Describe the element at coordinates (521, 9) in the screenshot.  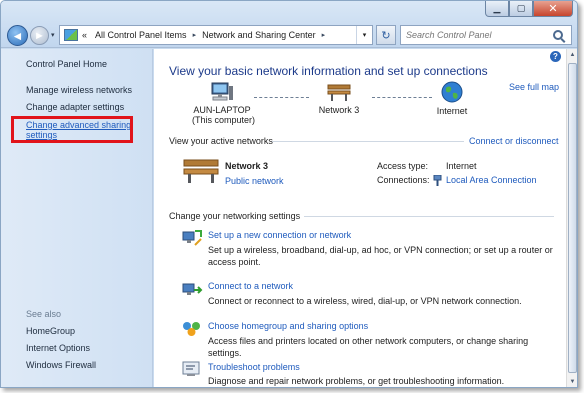
I see `maximize-button: ▢` at that location.